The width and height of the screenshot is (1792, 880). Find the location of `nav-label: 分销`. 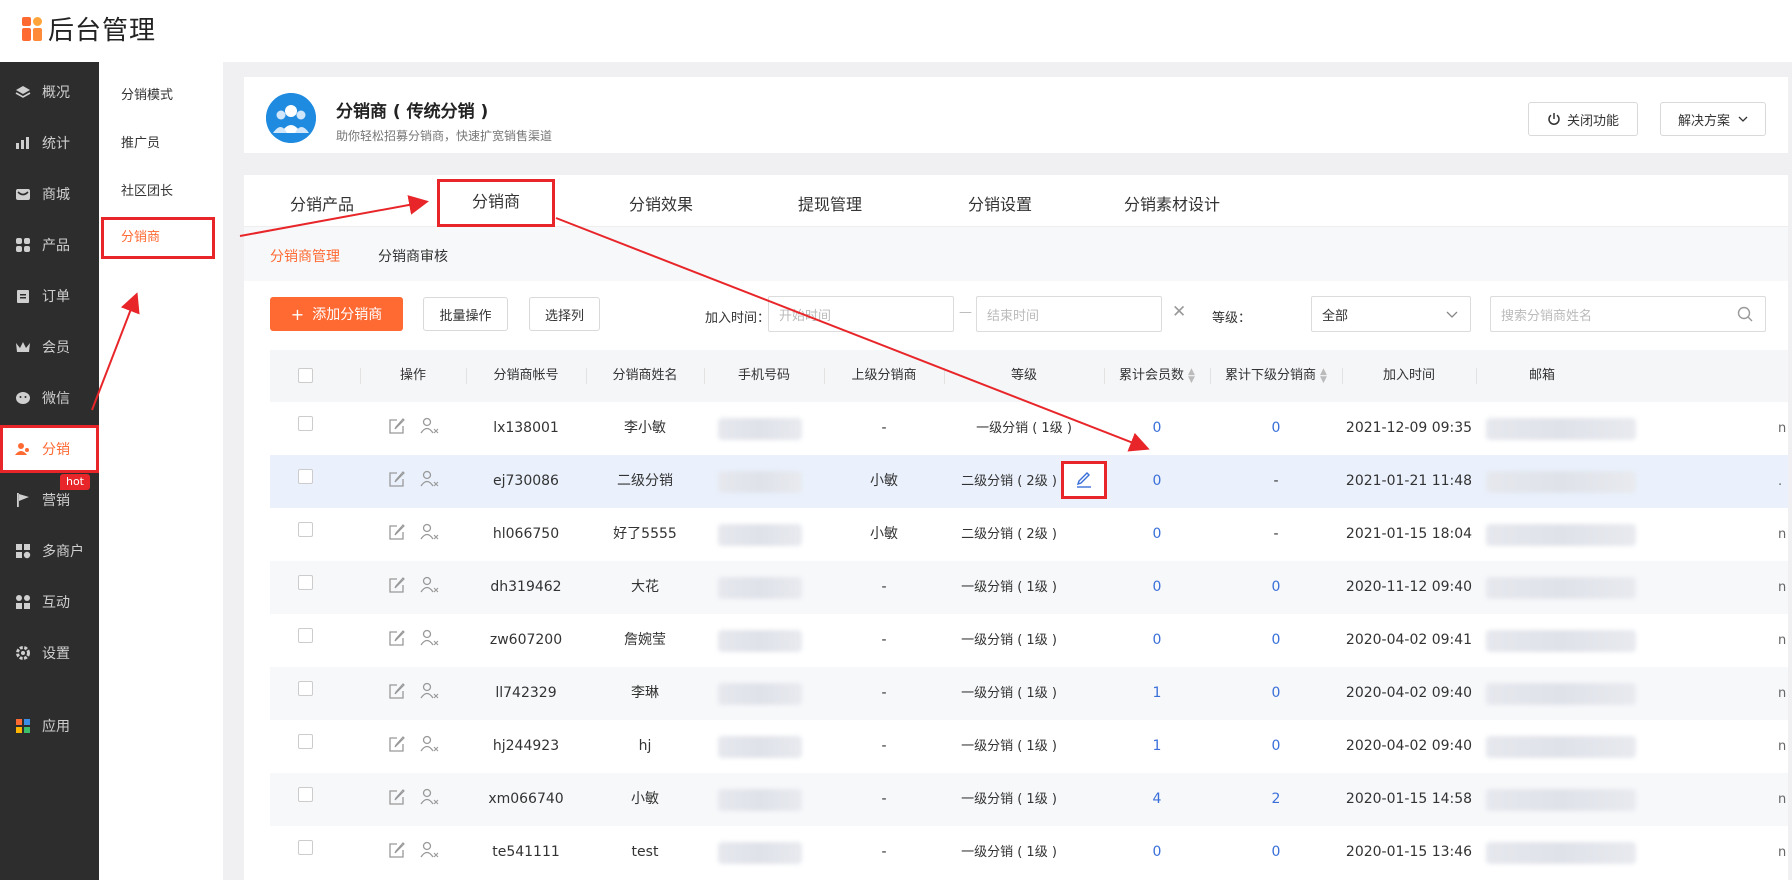

nav-label: 分销 is located at coordinates (56, 450).